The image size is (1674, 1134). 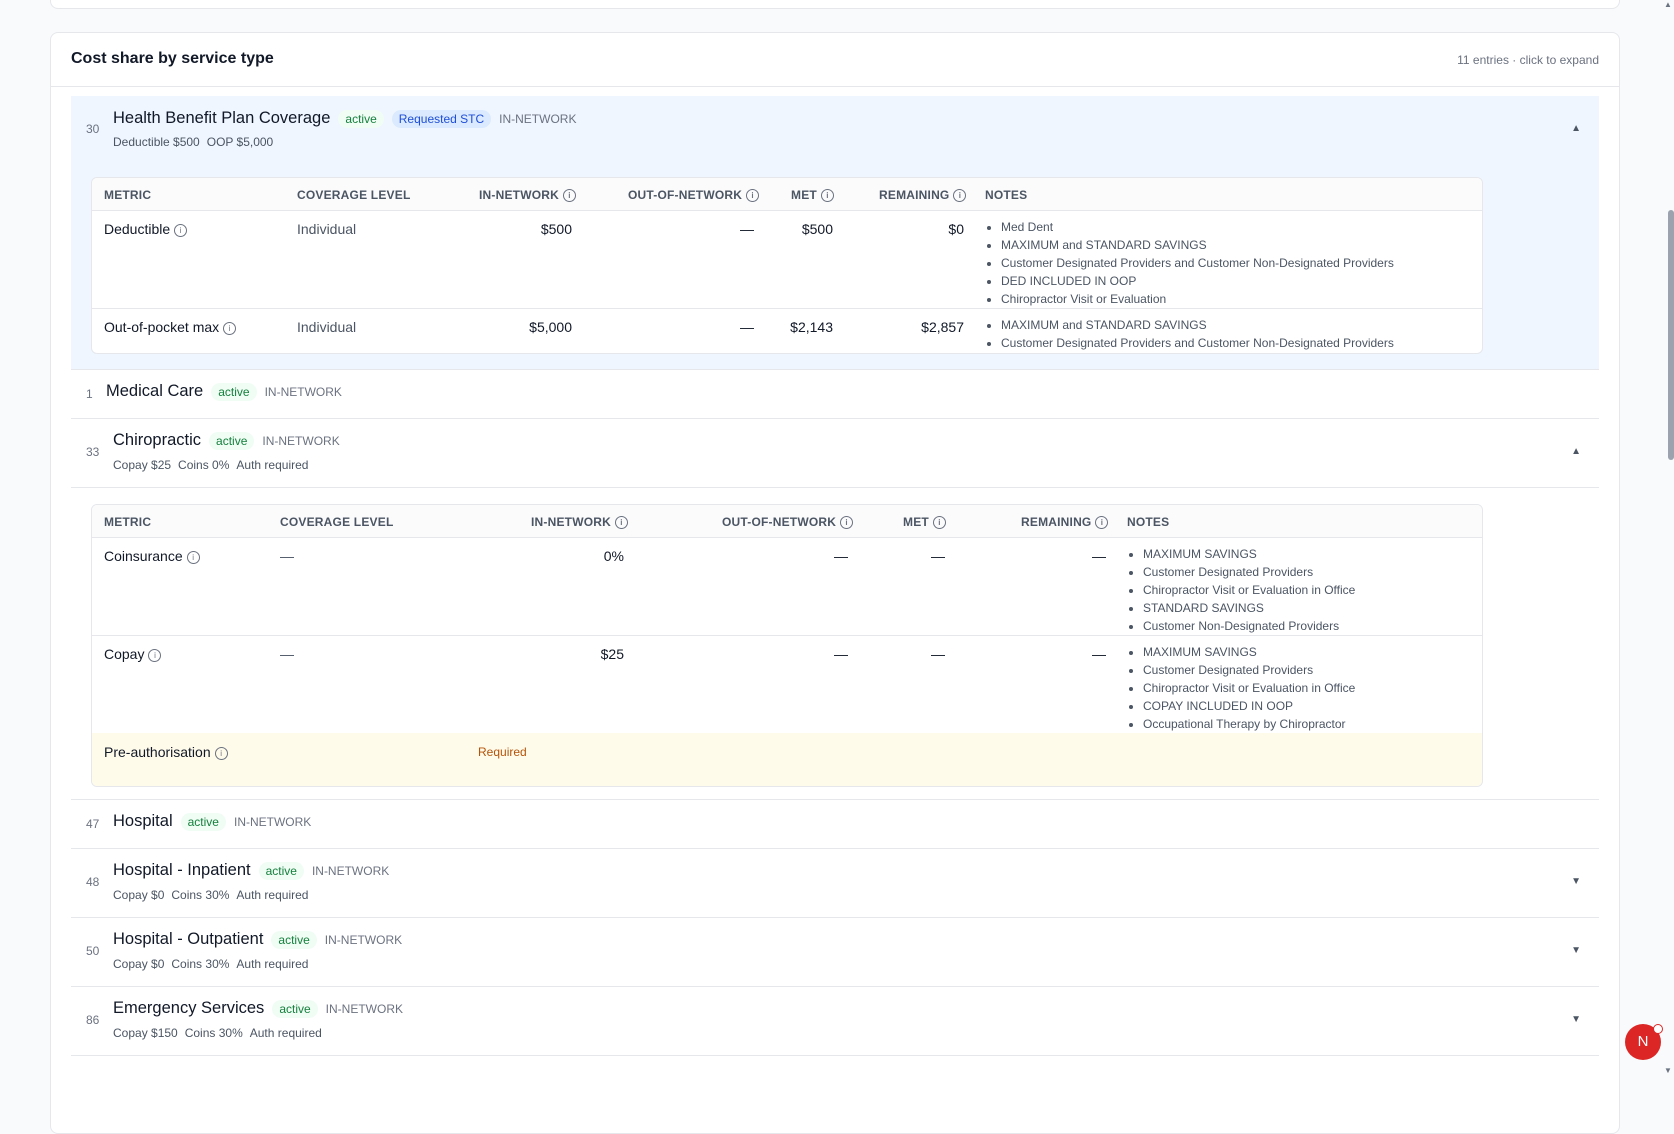 I want to click on summary-copay: Copay $0, so click(x=139, y=964).